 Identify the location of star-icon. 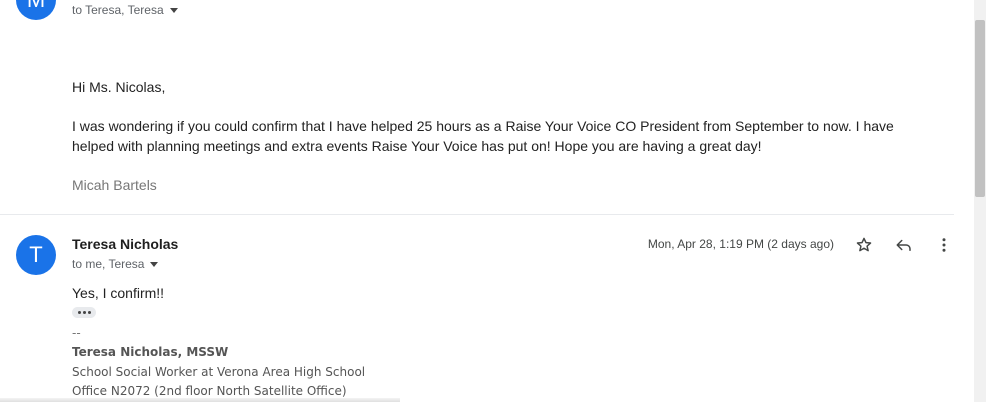
(864, 245).